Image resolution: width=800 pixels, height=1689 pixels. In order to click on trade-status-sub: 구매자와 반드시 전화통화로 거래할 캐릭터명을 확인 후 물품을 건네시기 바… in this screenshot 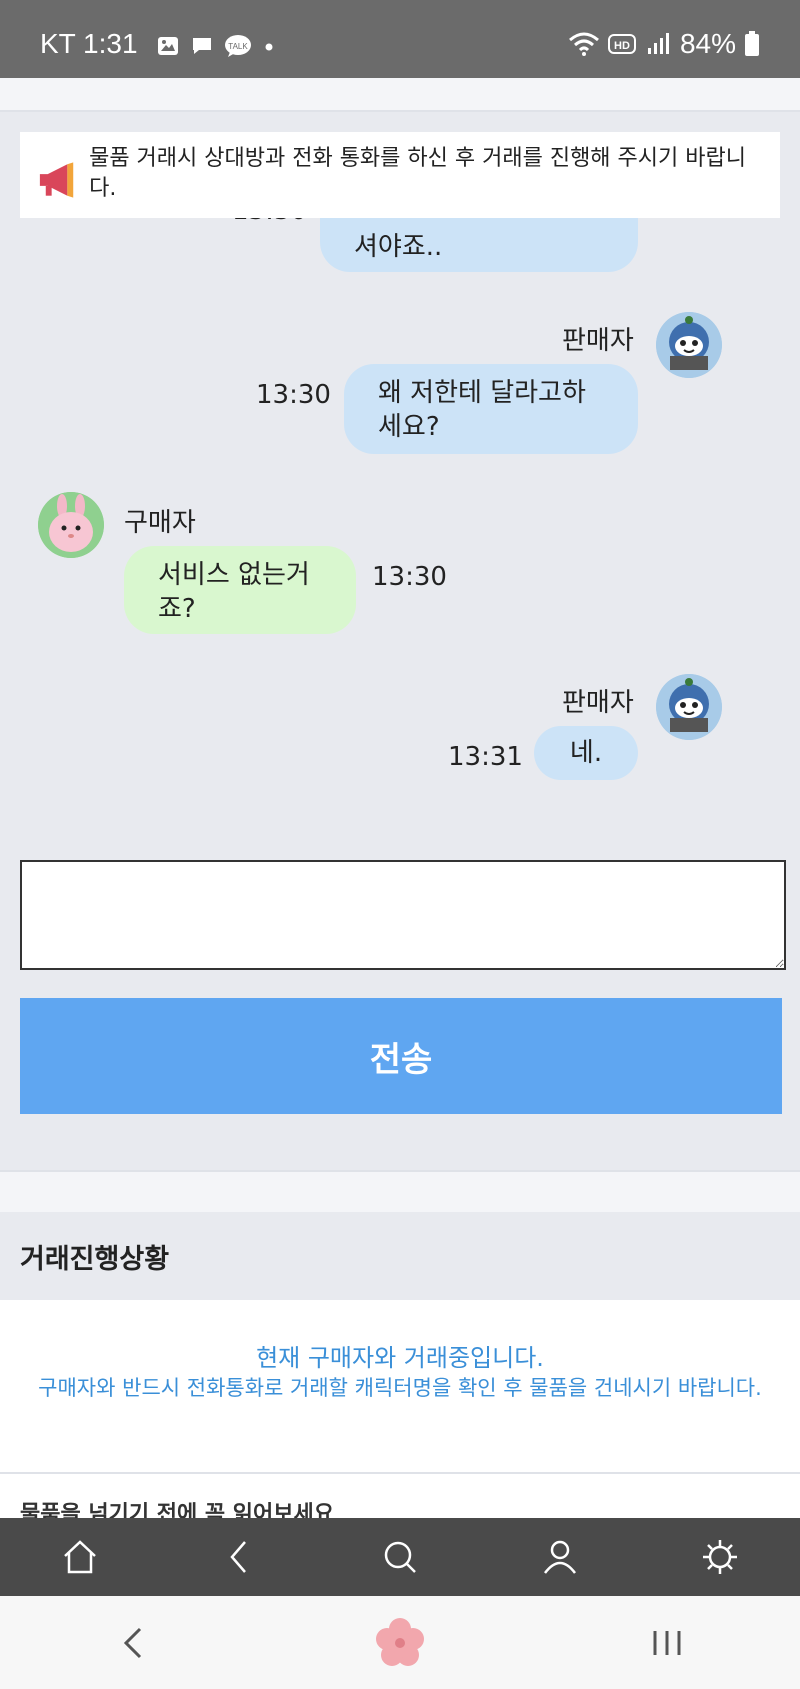, I will do `click(400, 1388)`.